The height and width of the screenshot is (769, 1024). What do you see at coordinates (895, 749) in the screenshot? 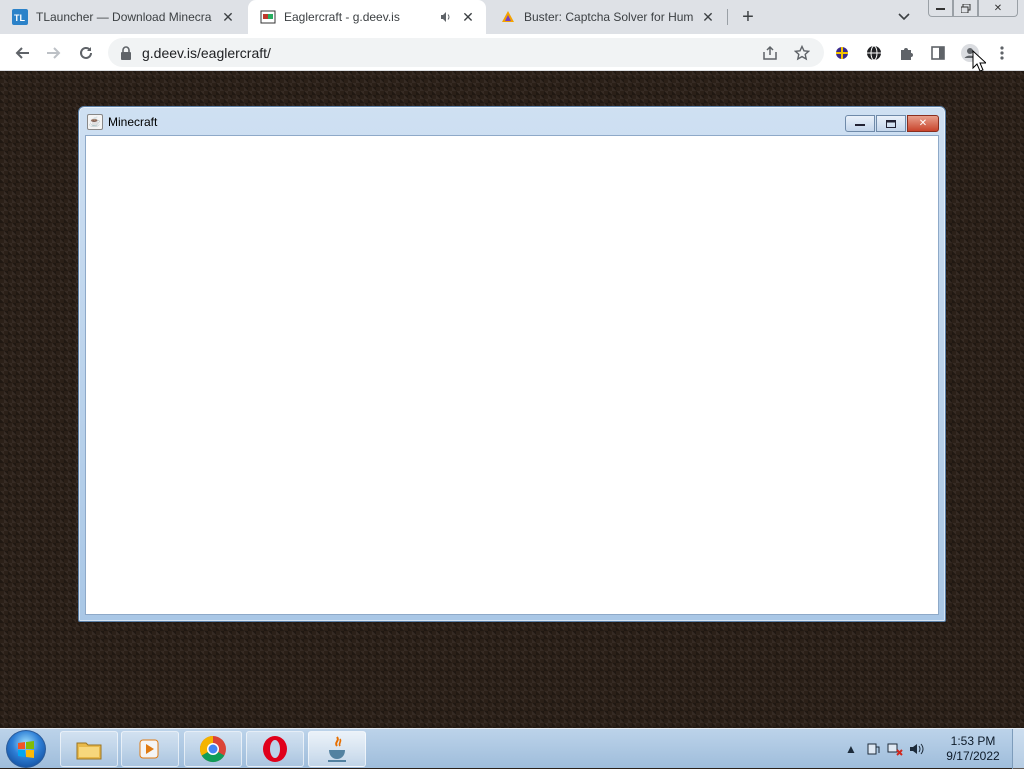
I see `network-icon` at bounding box center [895, 749].